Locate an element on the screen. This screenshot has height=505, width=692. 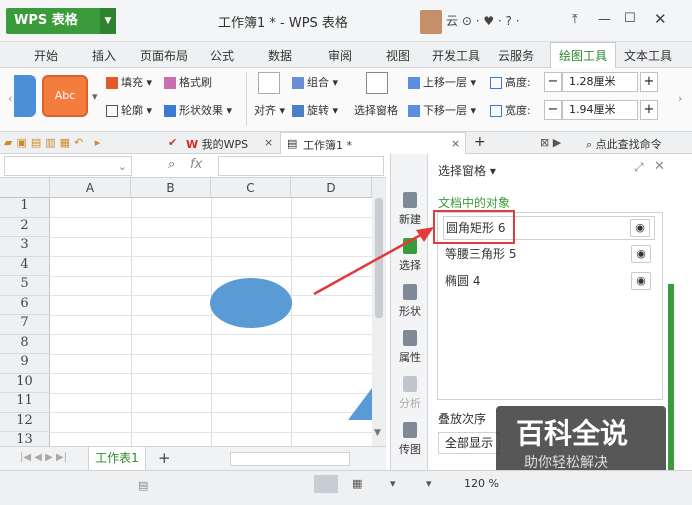
style-more-icon: ▾ is located at coordinates (95, 96).